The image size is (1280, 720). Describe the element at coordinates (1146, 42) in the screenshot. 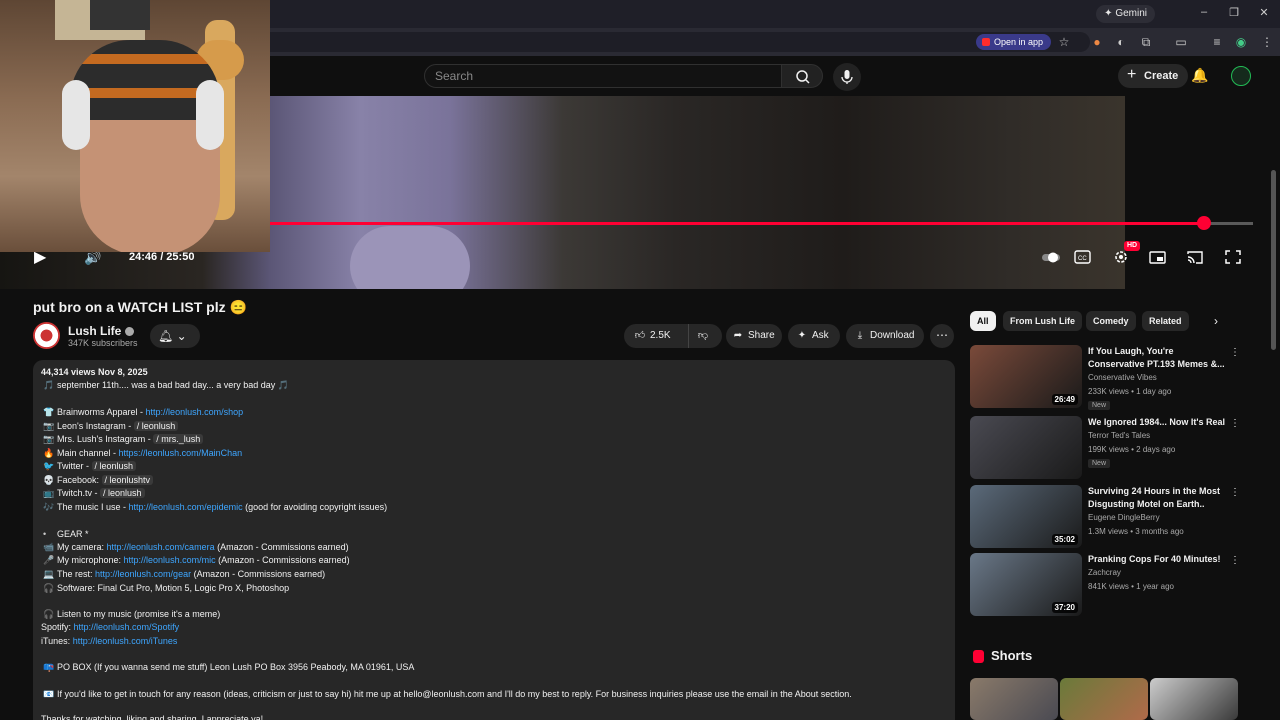

I see `puzzle-icon: ⧉` at that location.